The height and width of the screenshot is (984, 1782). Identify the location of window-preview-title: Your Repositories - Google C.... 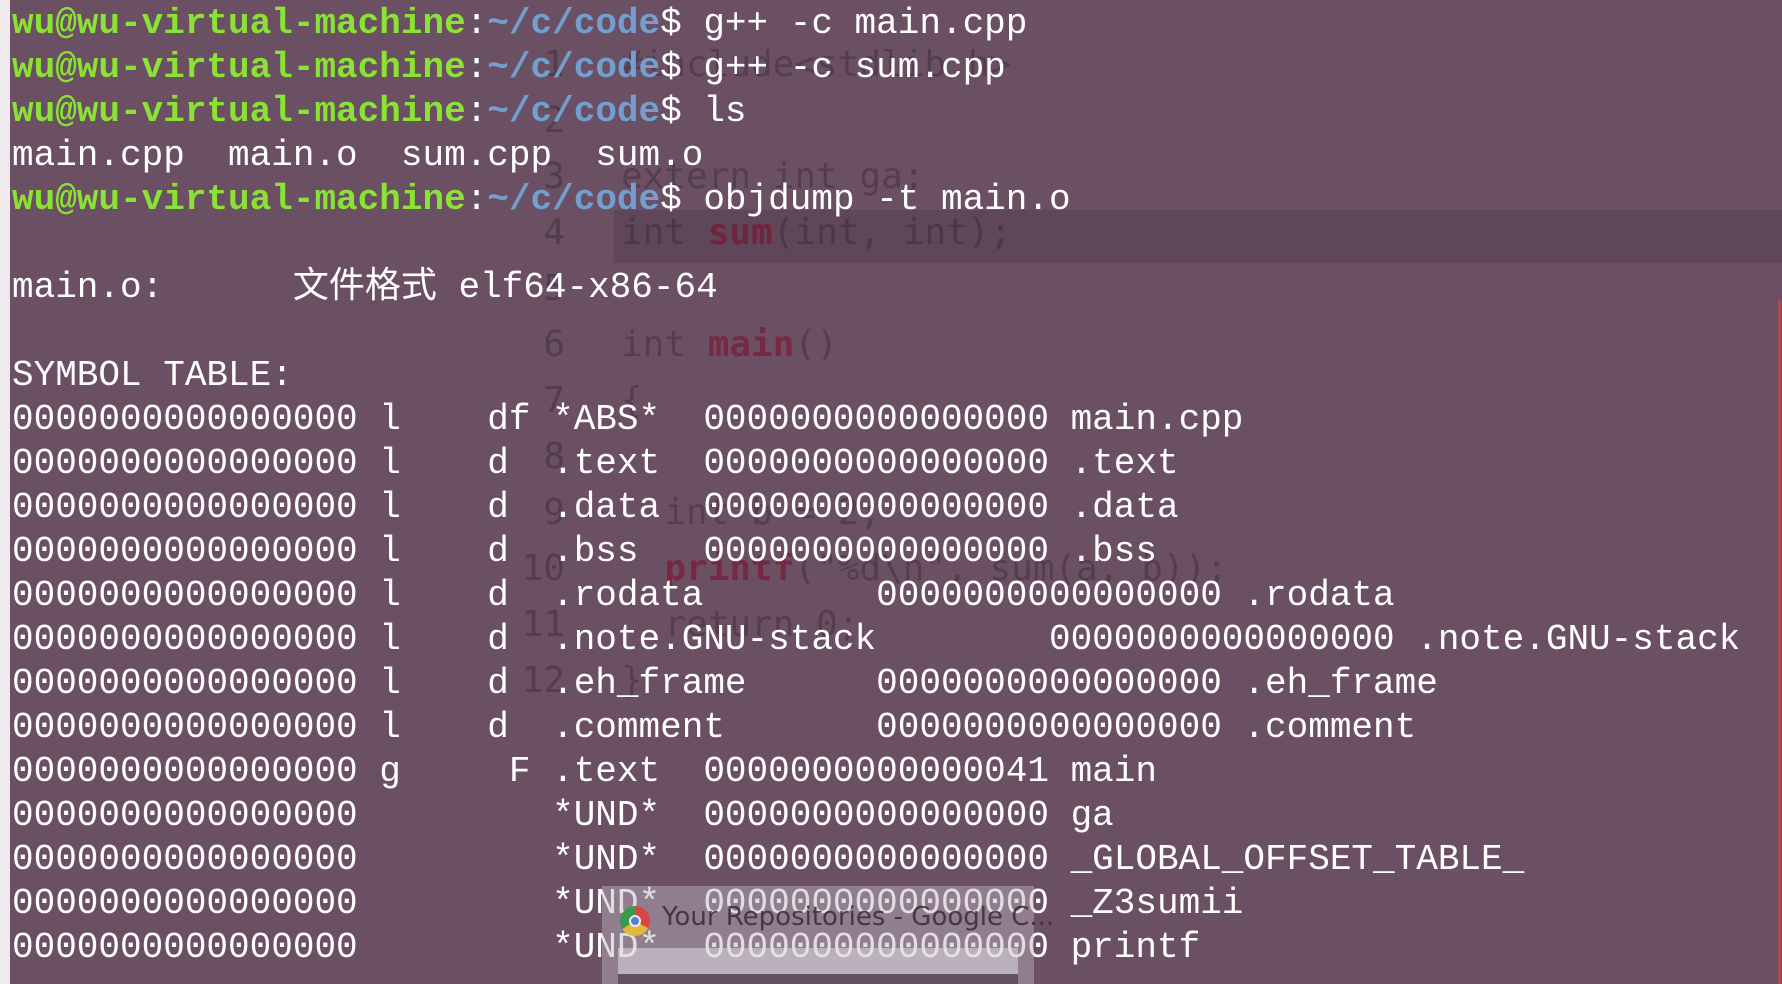
(858, 917).